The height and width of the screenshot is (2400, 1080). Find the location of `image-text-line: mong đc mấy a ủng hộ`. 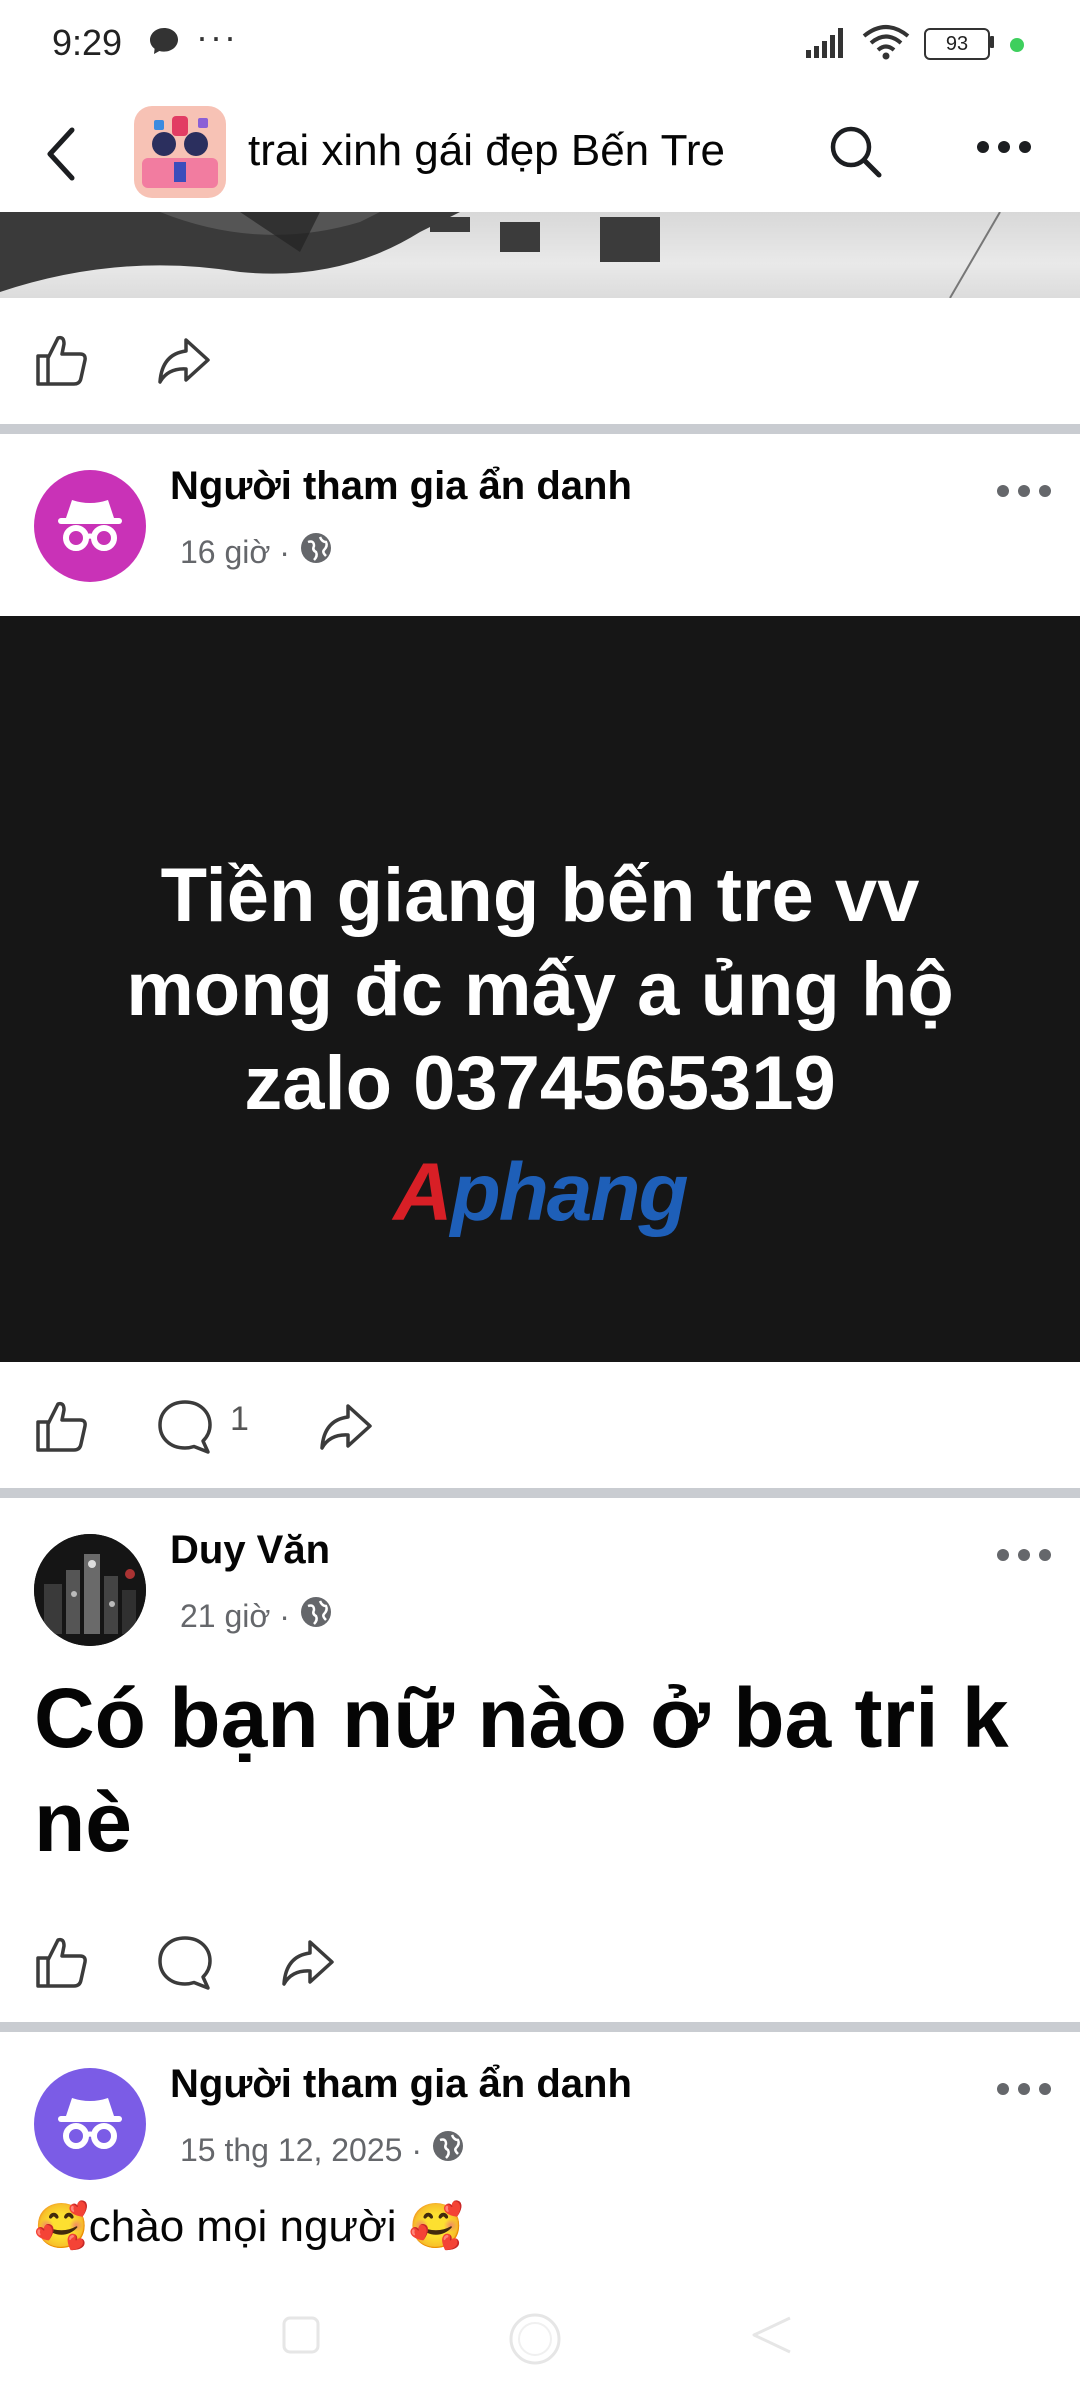

image-text-line: mong đc mấy a ủng hộ is located at coordinates (540, 989).